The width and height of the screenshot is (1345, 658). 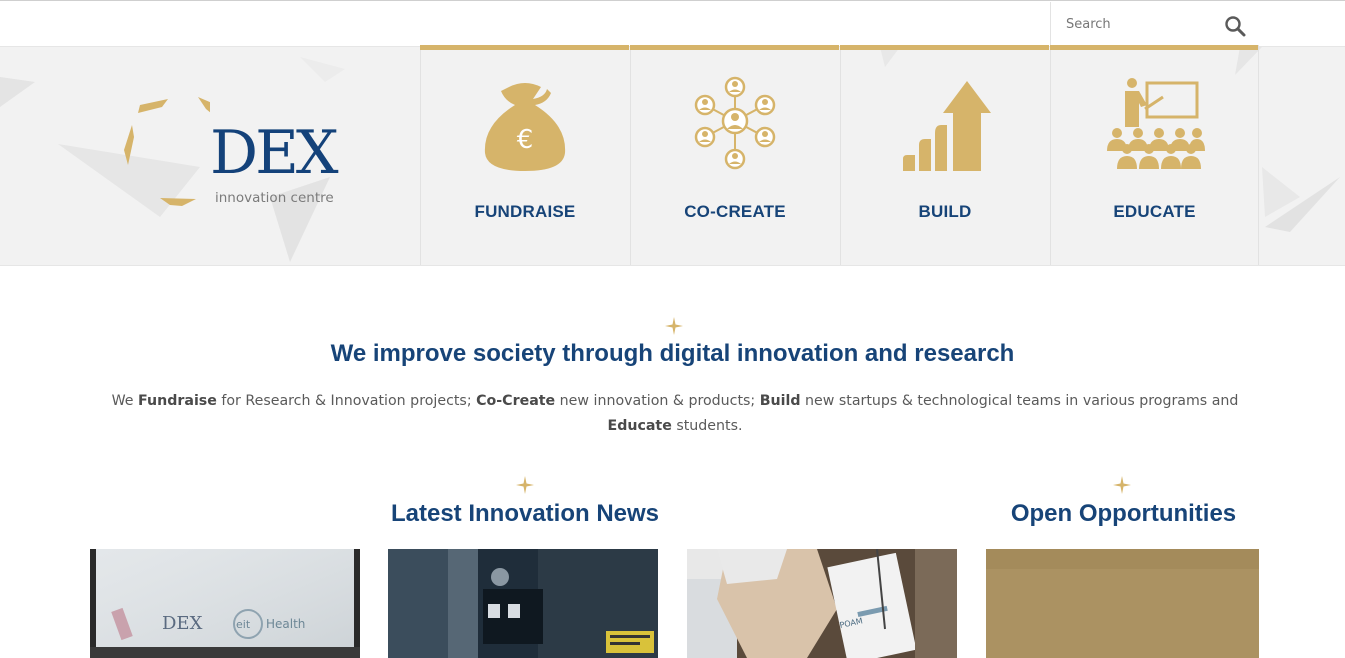 I want to click on news-image: DEX eit Health, so click(x=225, y=603).